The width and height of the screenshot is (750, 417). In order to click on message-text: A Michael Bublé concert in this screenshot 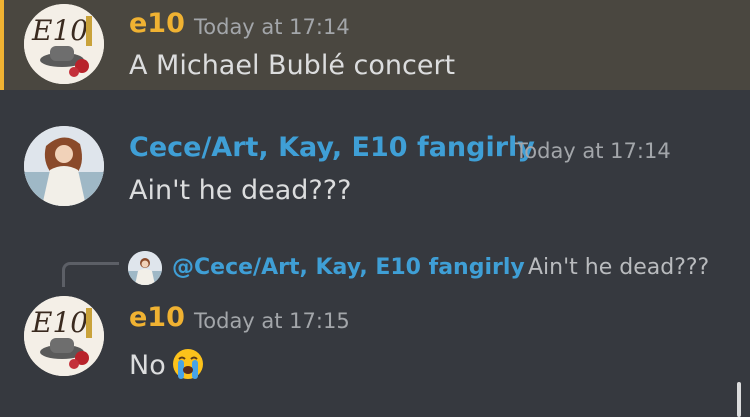, I will do `click(292, 65)`.